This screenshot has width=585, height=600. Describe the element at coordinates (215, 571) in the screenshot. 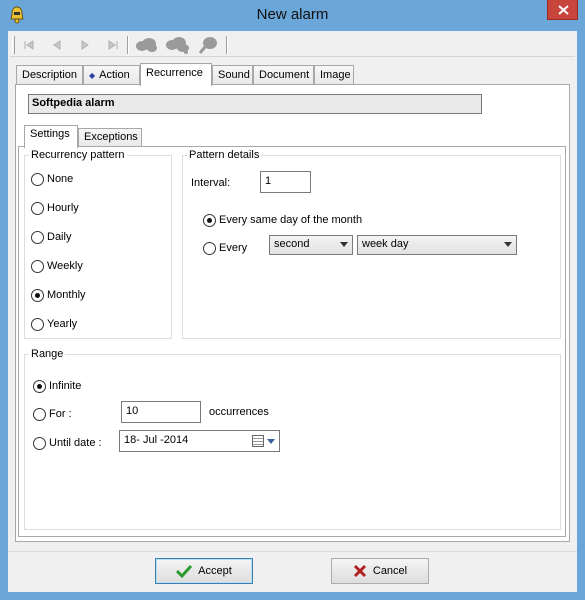

I see `button-label: Accept` at that location.